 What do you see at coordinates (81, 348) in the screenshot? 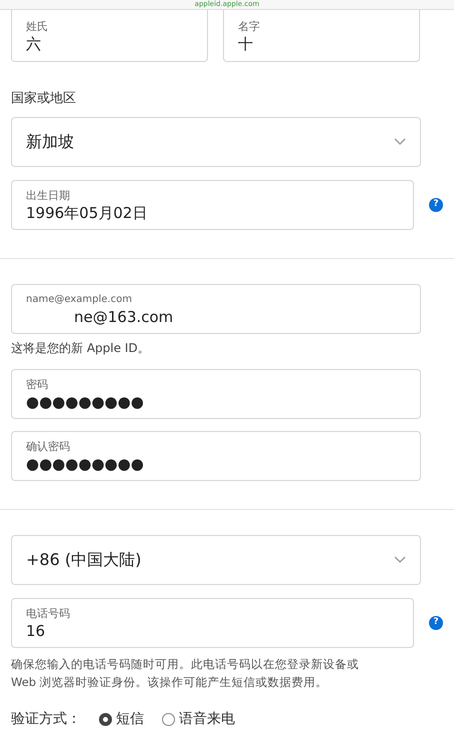
I see `apple-id-note: 这将是您的新 Apple ID。` at bounding box center [81, 348].